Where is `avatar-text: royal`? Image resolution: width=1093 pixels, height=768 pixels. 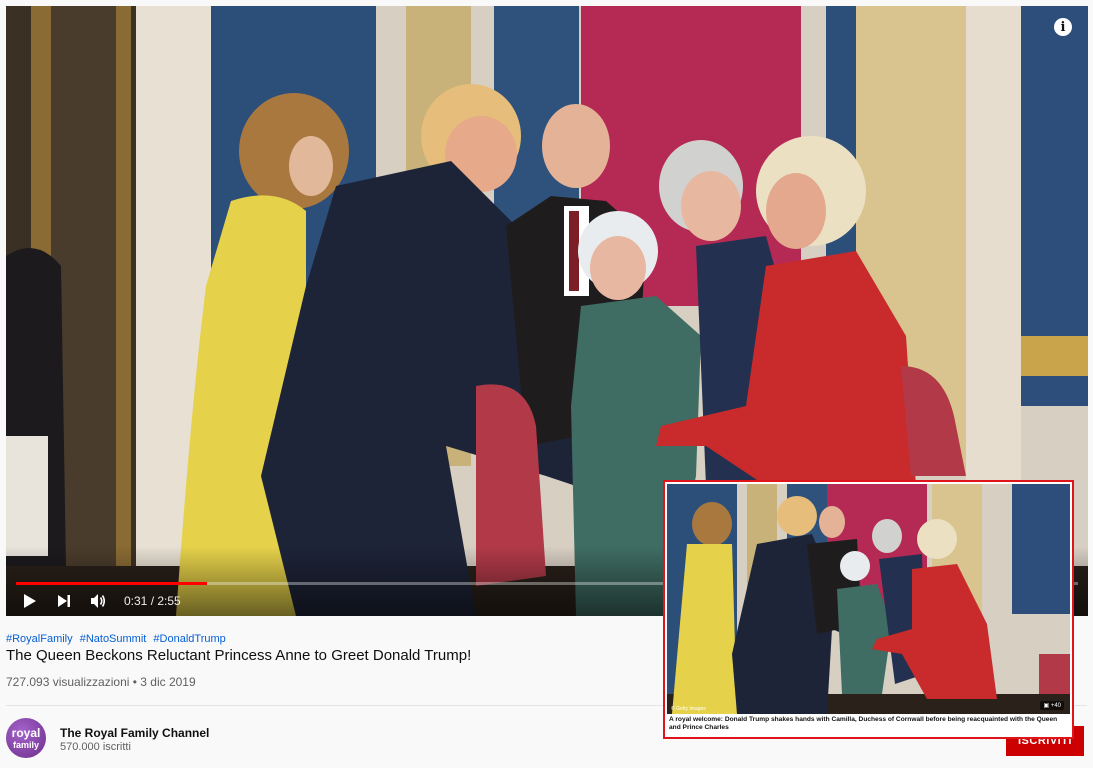 avatar-text: royal is located at coordinates (26, 733).